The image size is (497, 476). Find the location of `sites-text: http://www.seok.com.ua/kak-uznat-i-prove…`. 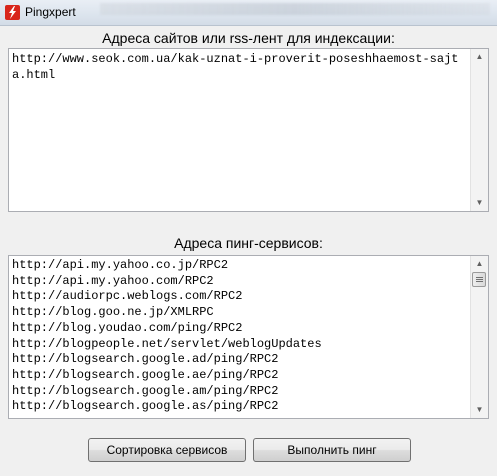

sites-text: http://www.seok.com.ua/kak-uznat-i-prove… is located at coordinates (235, 67).